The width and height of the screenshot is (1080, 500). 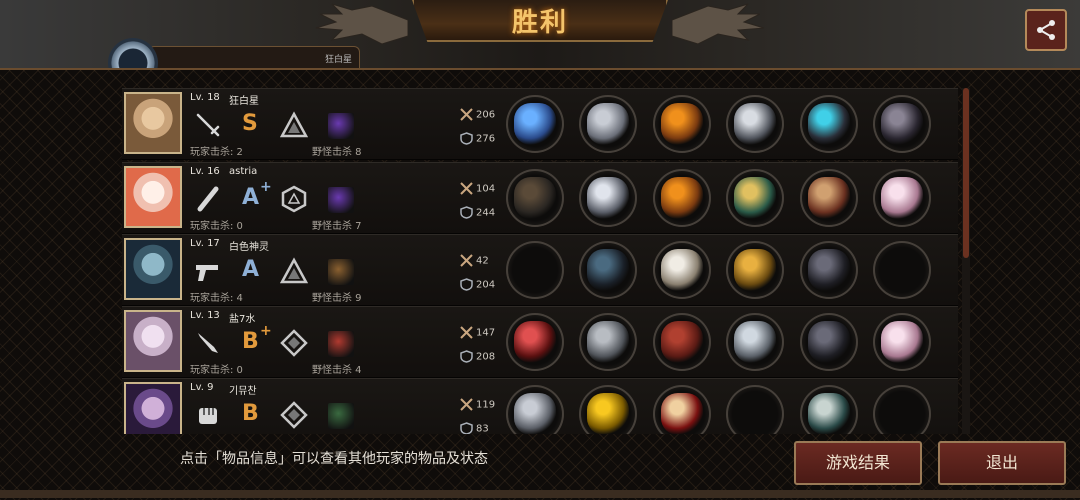 I want to click on hard-hat-item, so click(x=608, y=413).